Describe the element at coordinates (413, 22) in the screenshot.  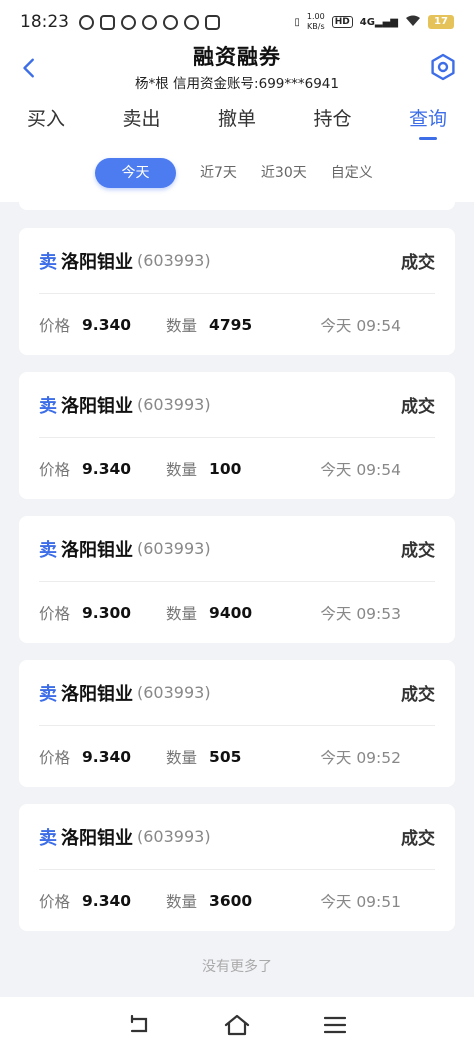
I see `wifi-icon` at that location.